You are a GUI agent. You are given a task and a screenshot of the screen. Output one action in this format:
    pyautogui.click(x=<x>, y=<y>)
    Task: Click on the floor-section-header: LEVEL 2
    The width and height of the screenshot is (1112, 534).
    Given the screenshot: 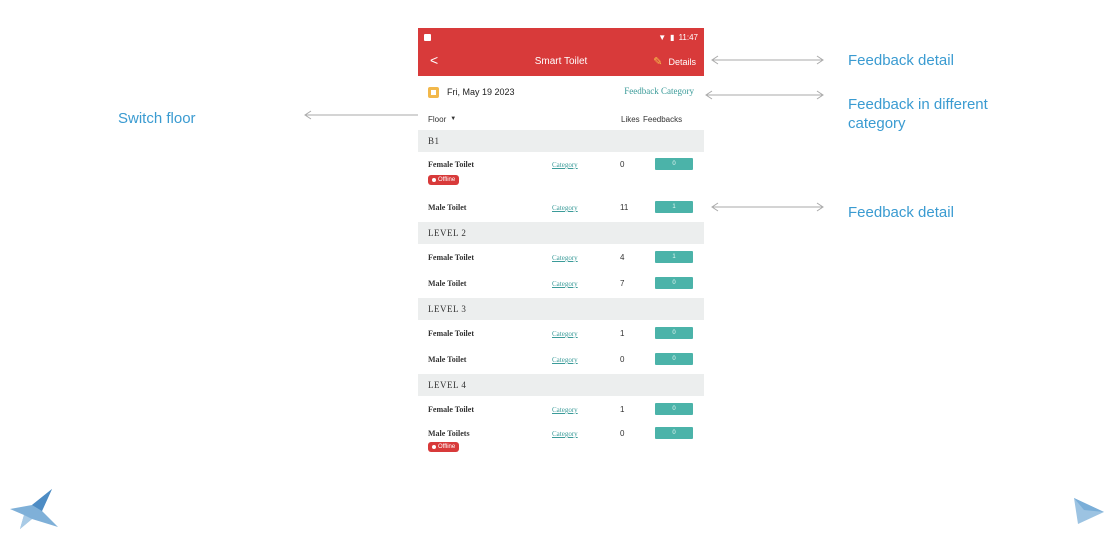 What is the action you would take?
    pyautogui.click(x=561, y=233)
    